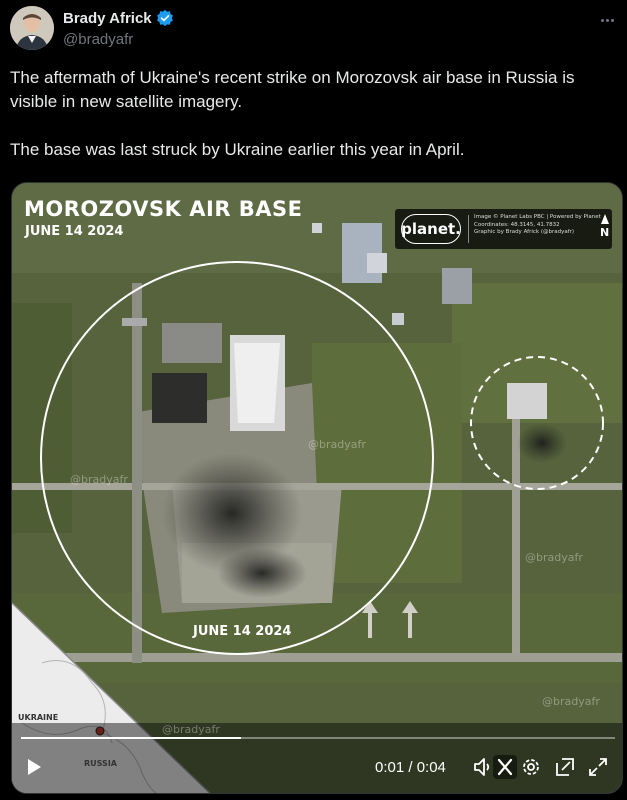 The image size is (627, 800). Describe the element at coordinates (483, 767) in the screenshot. I see `volume-icon` at that location.